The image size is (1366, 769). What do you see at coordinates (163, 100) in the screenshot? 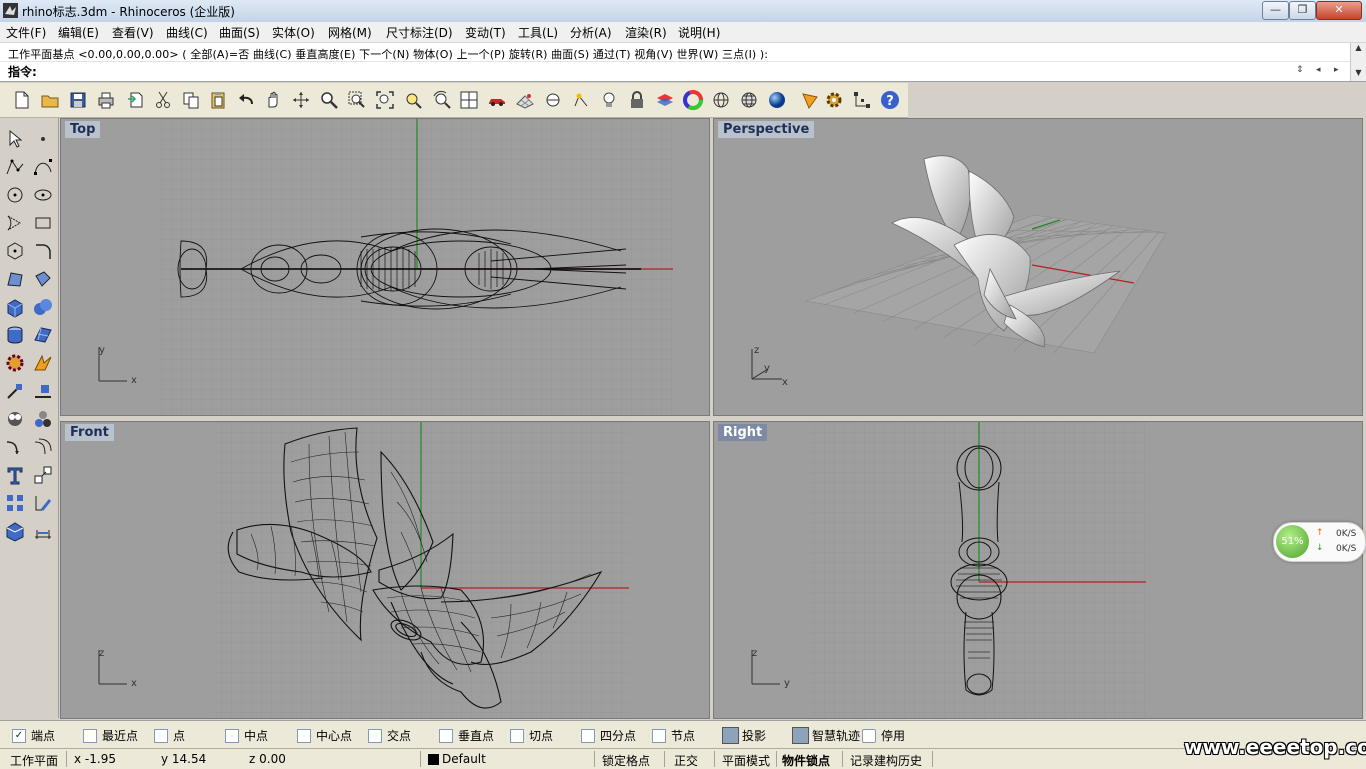
I see `cut-icon` at bounding box center [163, 100].